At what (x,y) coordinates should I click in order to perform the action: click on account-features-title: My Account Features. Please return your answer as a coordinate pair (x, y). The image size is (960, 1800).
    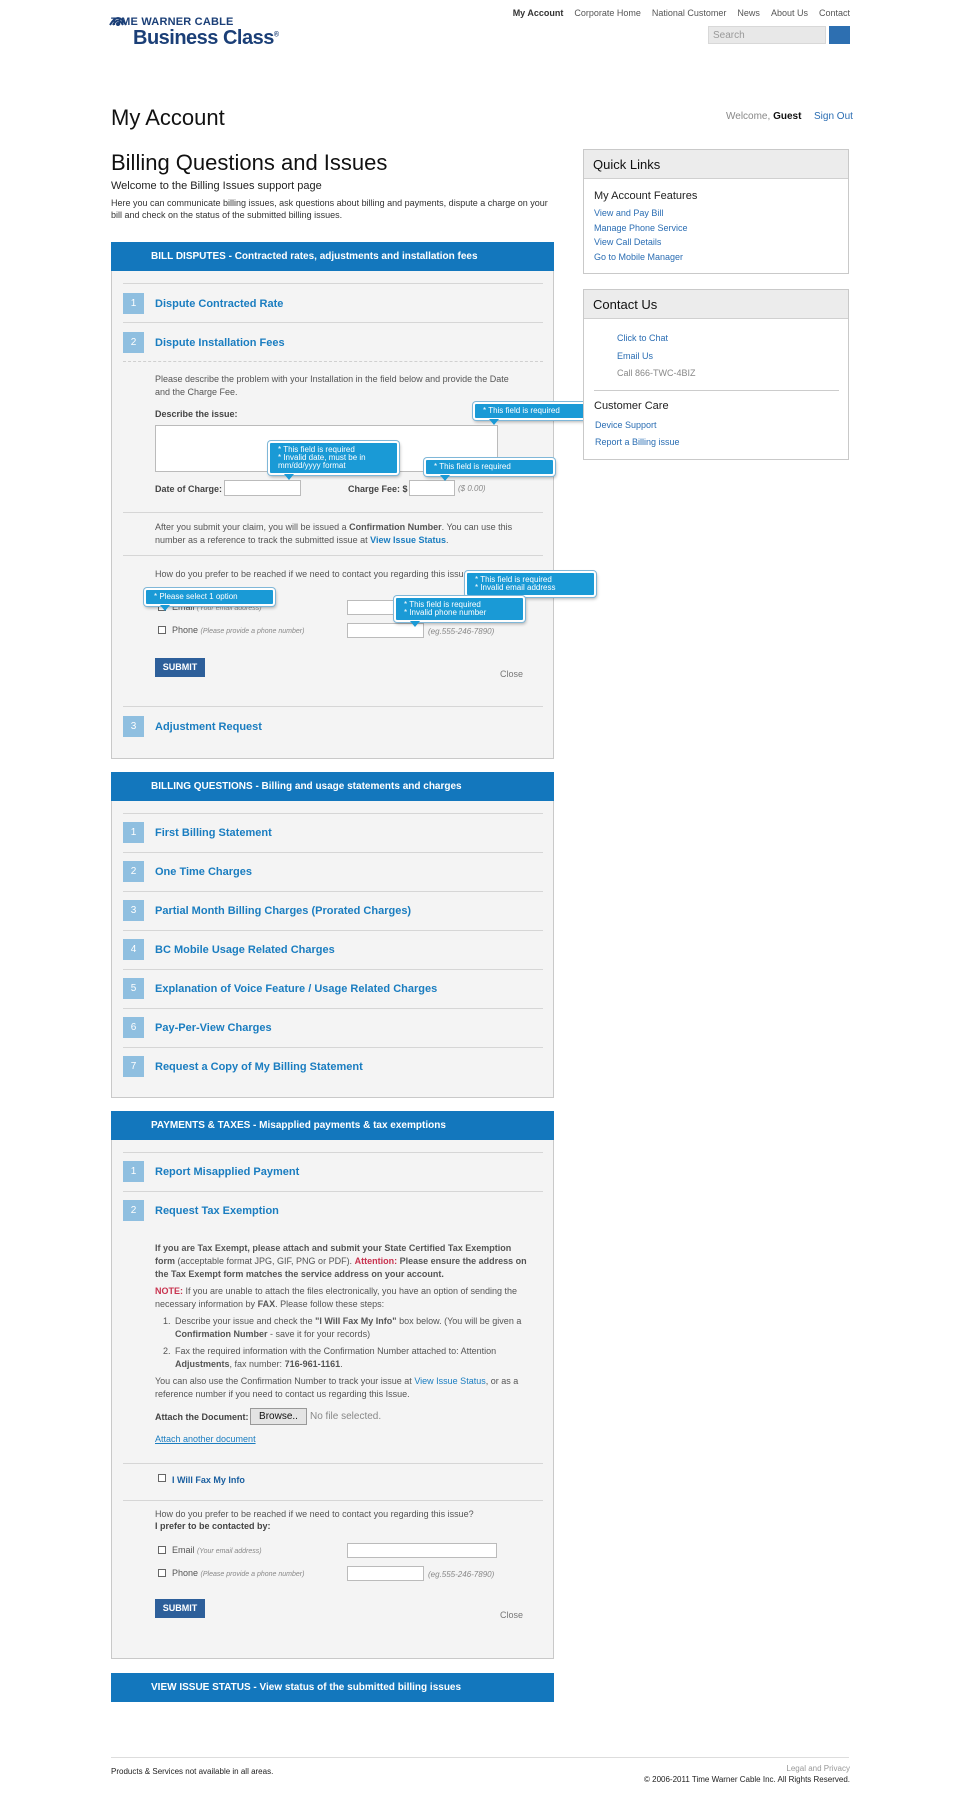
    Looking at the image, I should click on (646, 196).